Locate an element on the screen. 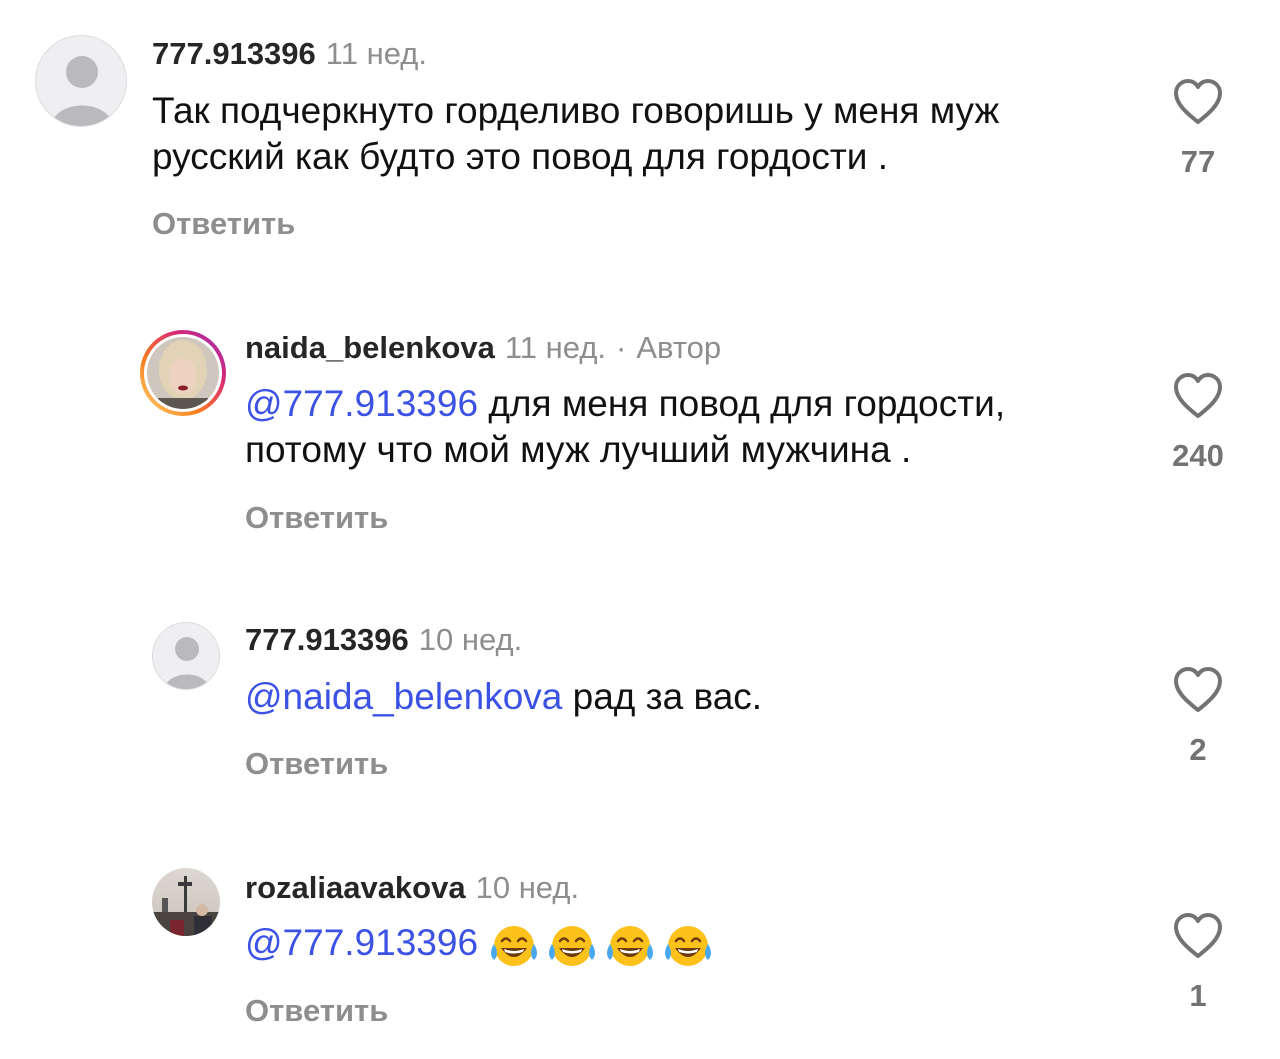 Image resolution: width=1280 pixels, height=1059 pixels. username: rozaliaavakova is located at coordinates (355, 887).